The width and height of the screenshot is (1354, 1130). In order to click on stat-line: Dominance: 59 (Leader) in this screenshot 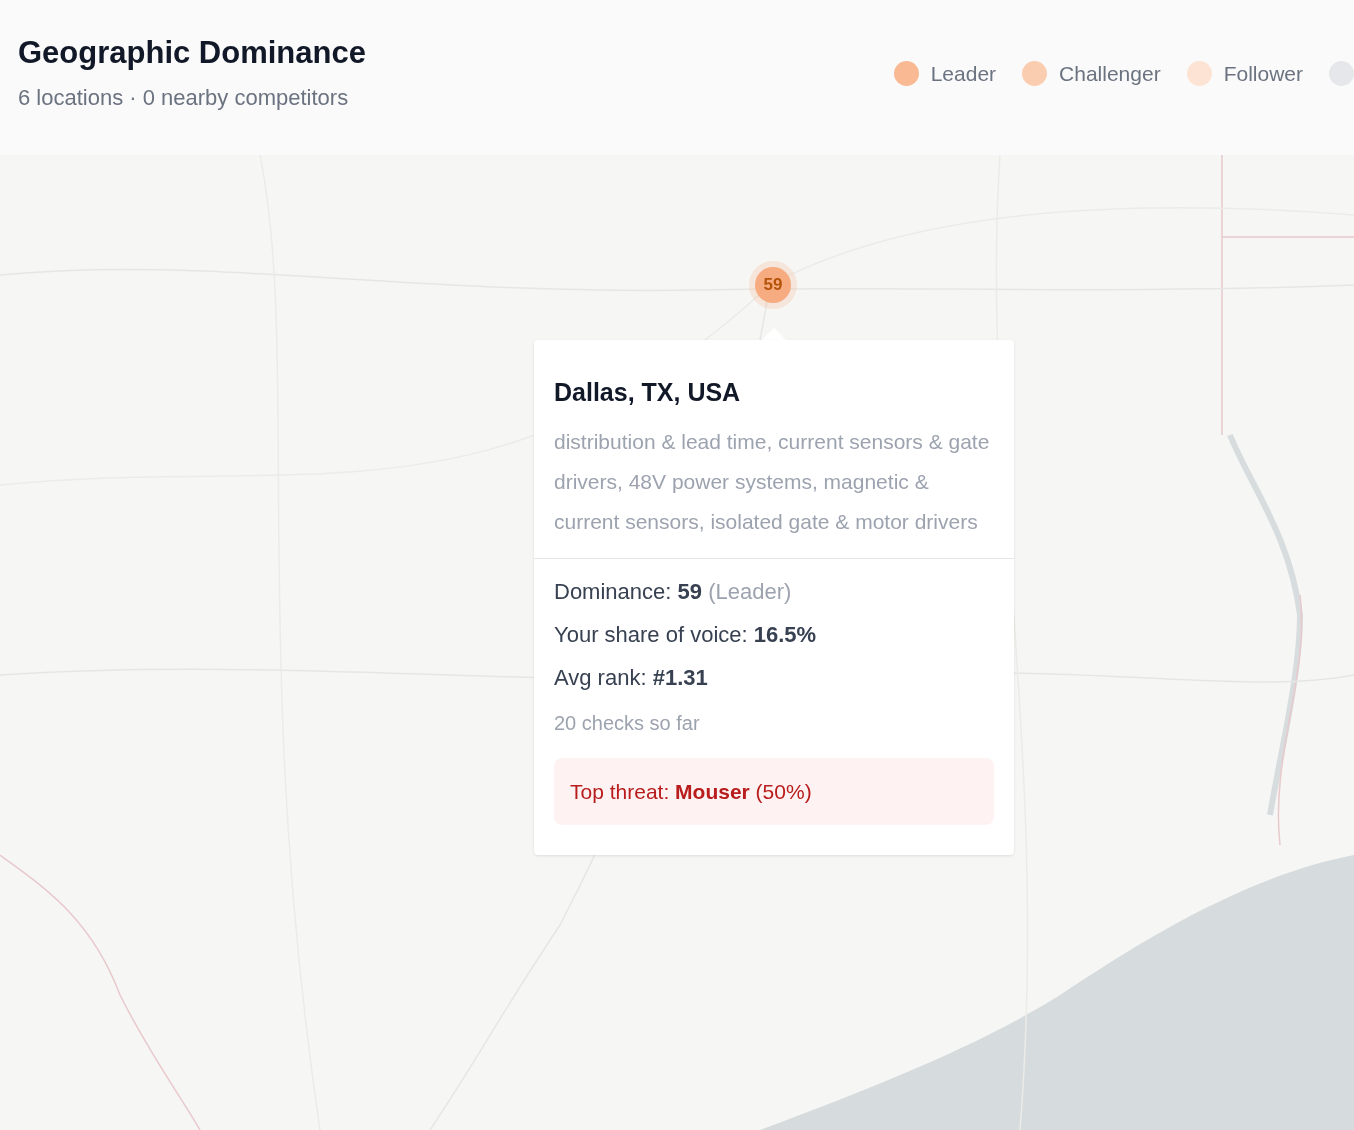, I will do `click(673, 591)`.